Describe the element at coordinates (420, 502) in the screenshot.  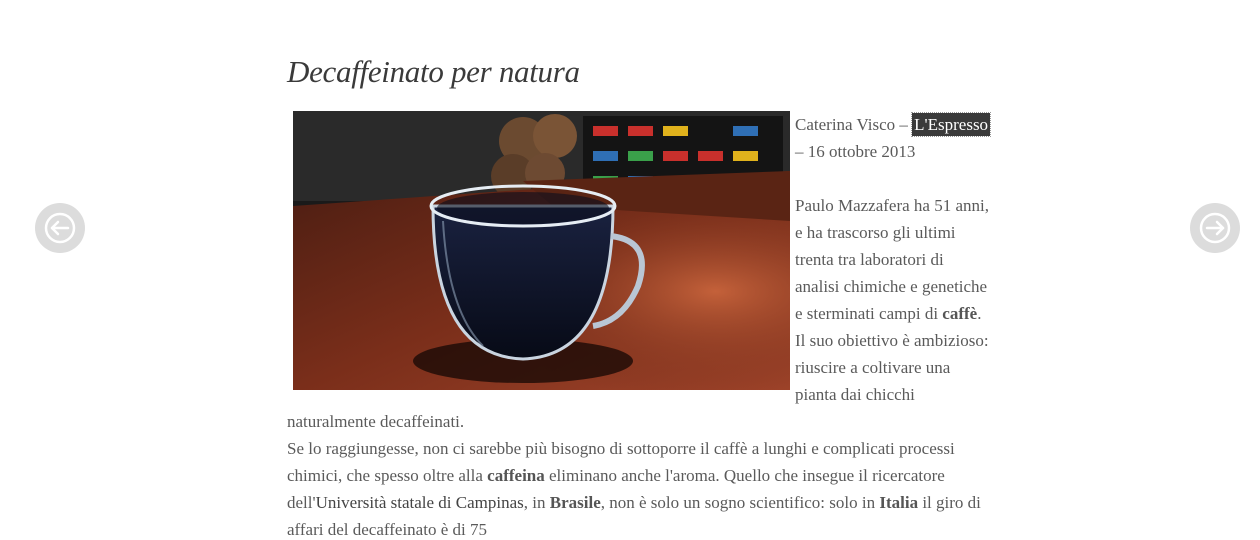
I see `university-link: Università statale di Campinas` at that location.